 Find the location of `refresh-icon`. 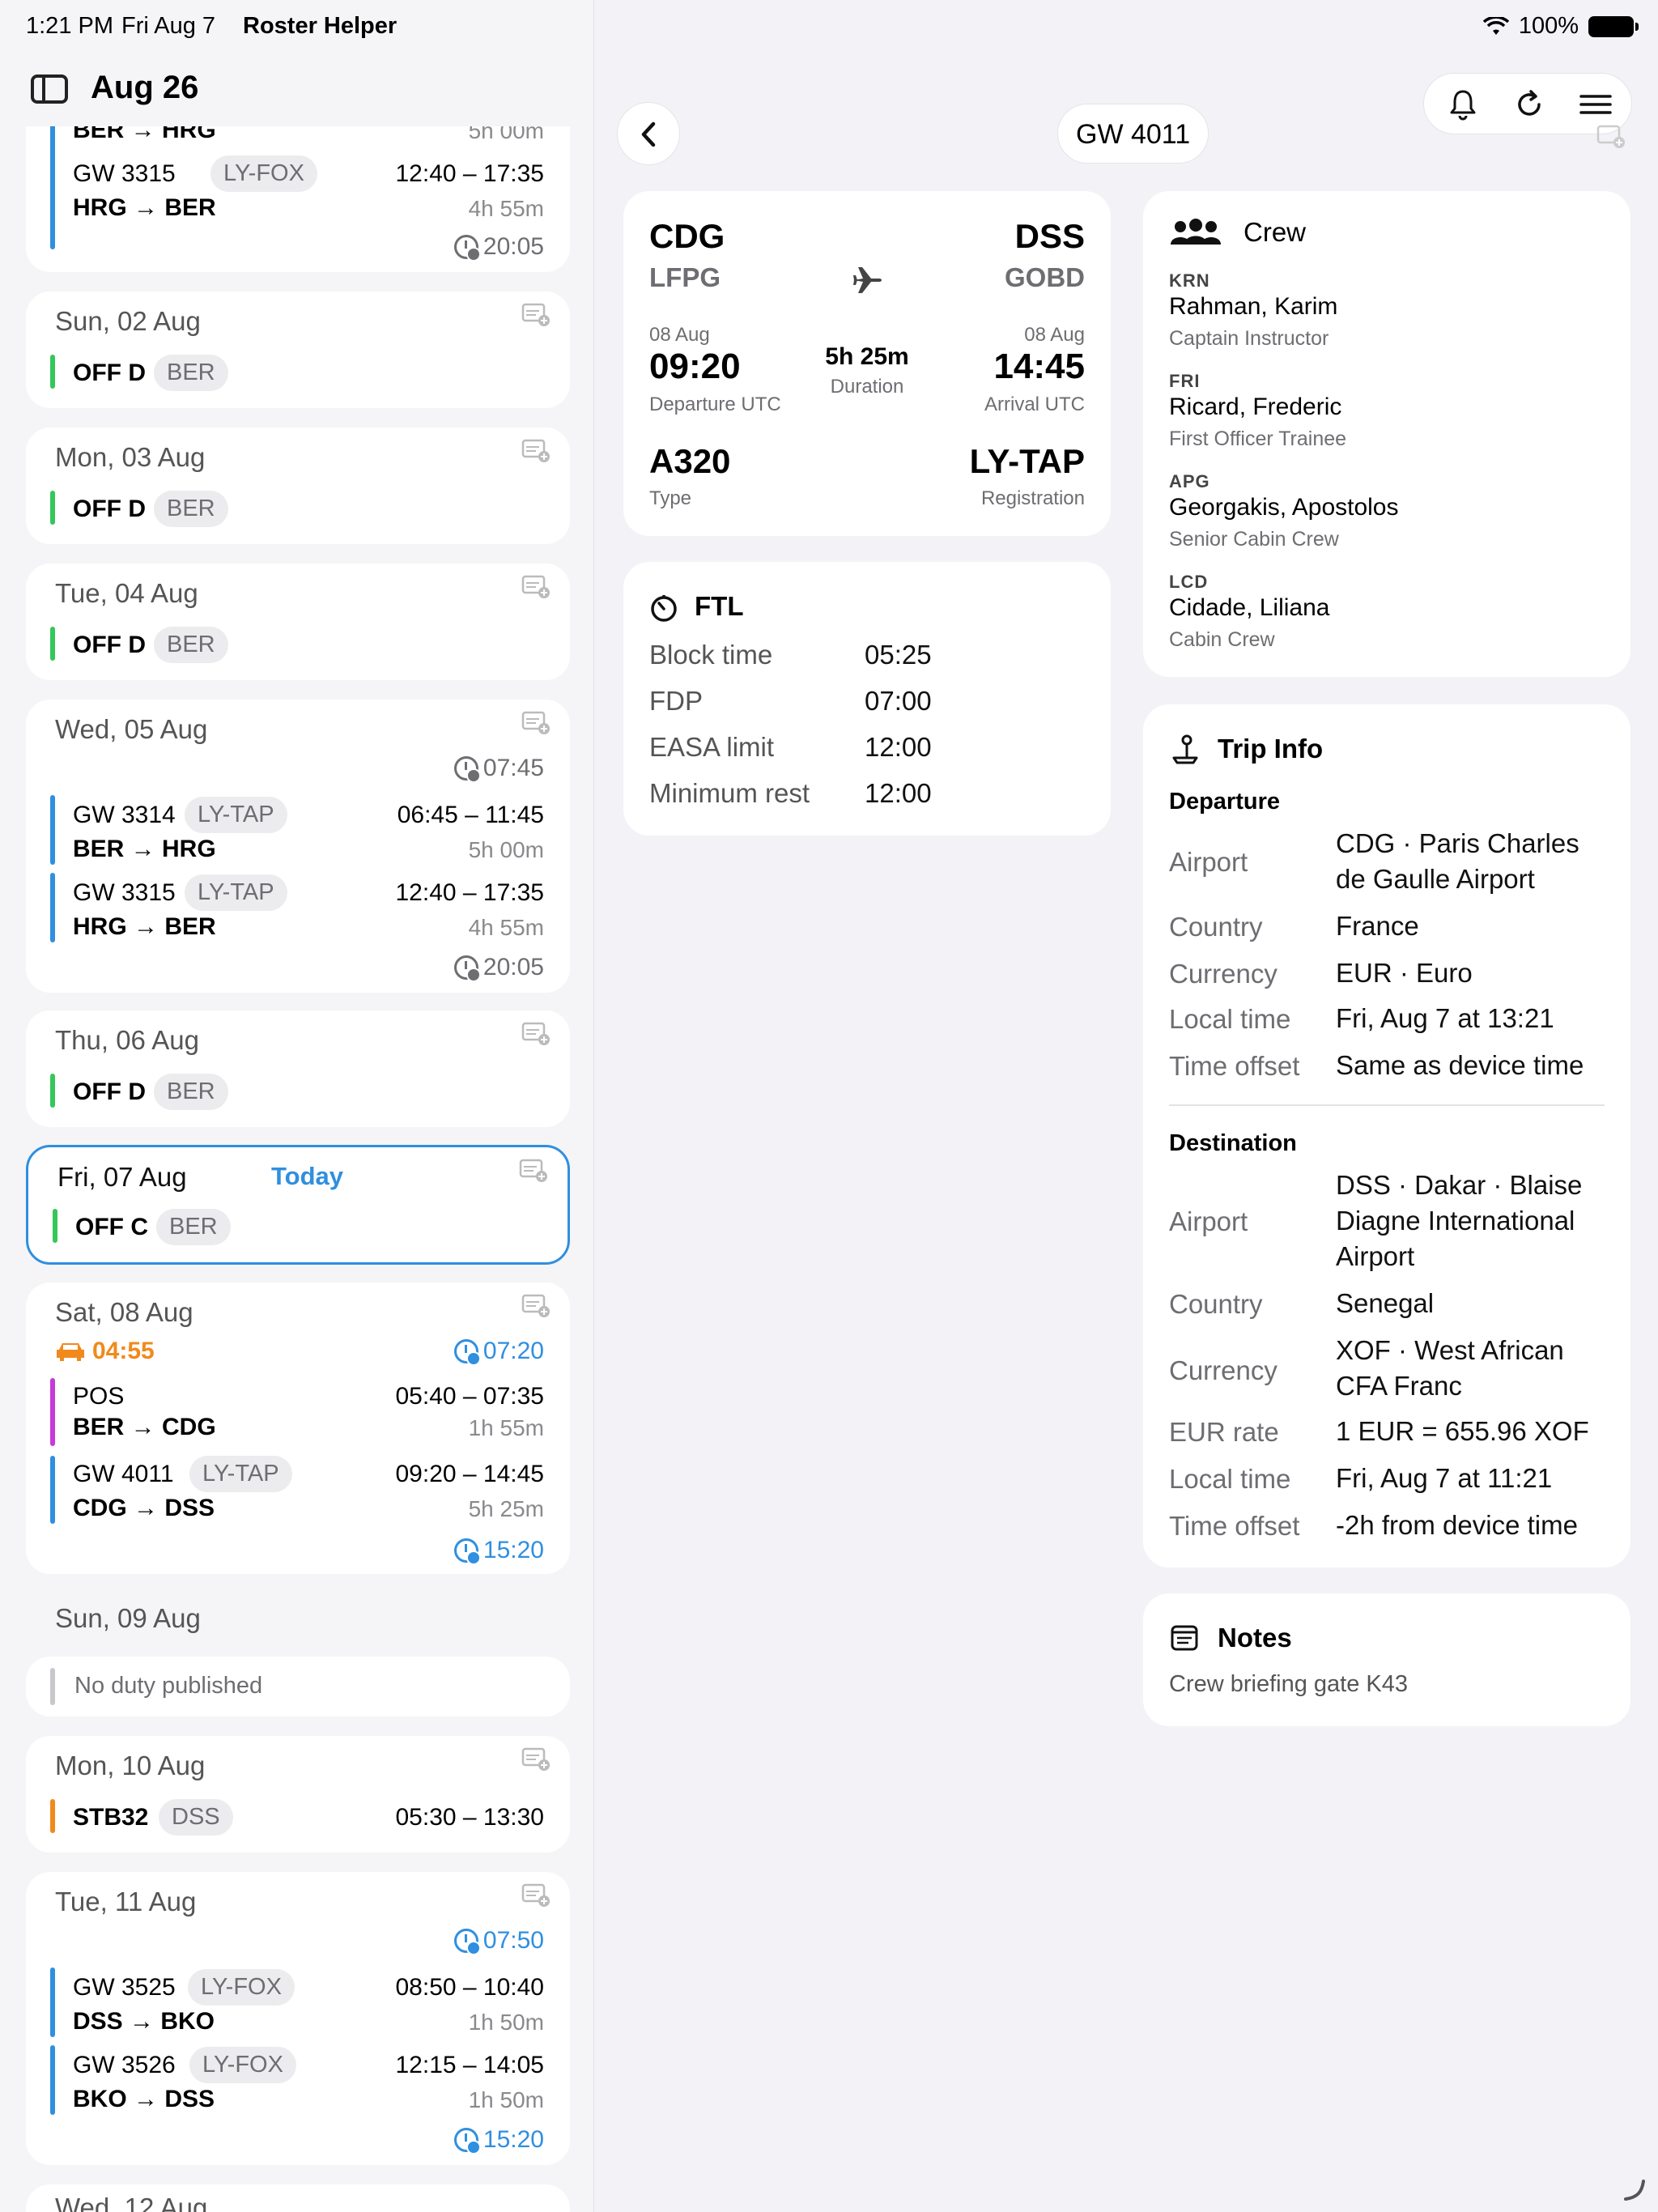

refresh-icon is located at coordinates (1529, 104).